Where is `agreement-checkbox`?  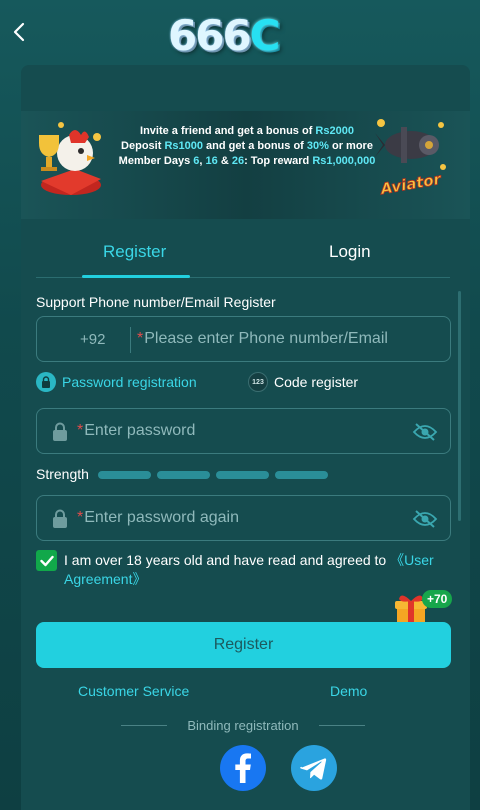
agreement-checkbox is located at coordinates (46, 560).